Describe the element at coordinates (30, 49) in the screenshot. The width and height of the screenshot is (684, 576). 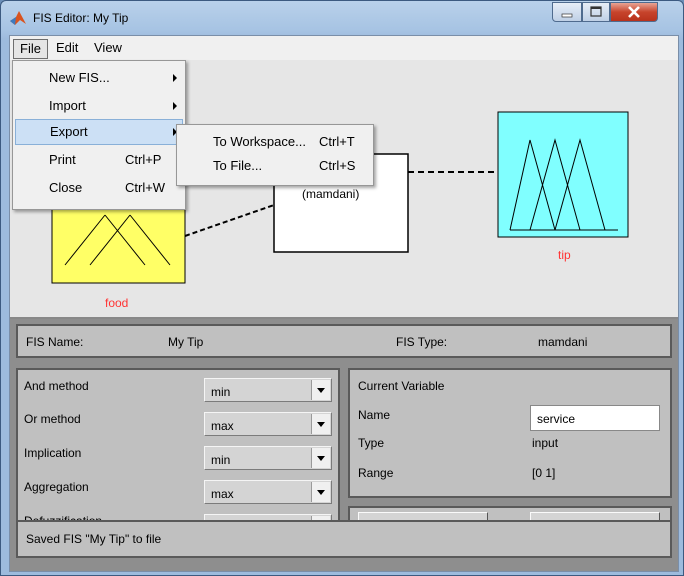
I see `menu-file: File` at that location.